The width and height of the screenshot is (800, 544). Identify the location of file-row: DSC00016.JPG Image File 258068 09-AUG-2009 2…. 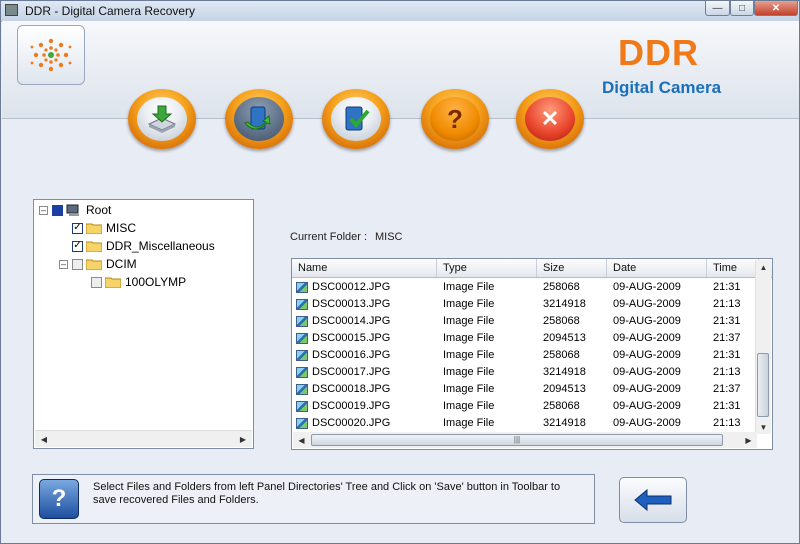
(525, 355).